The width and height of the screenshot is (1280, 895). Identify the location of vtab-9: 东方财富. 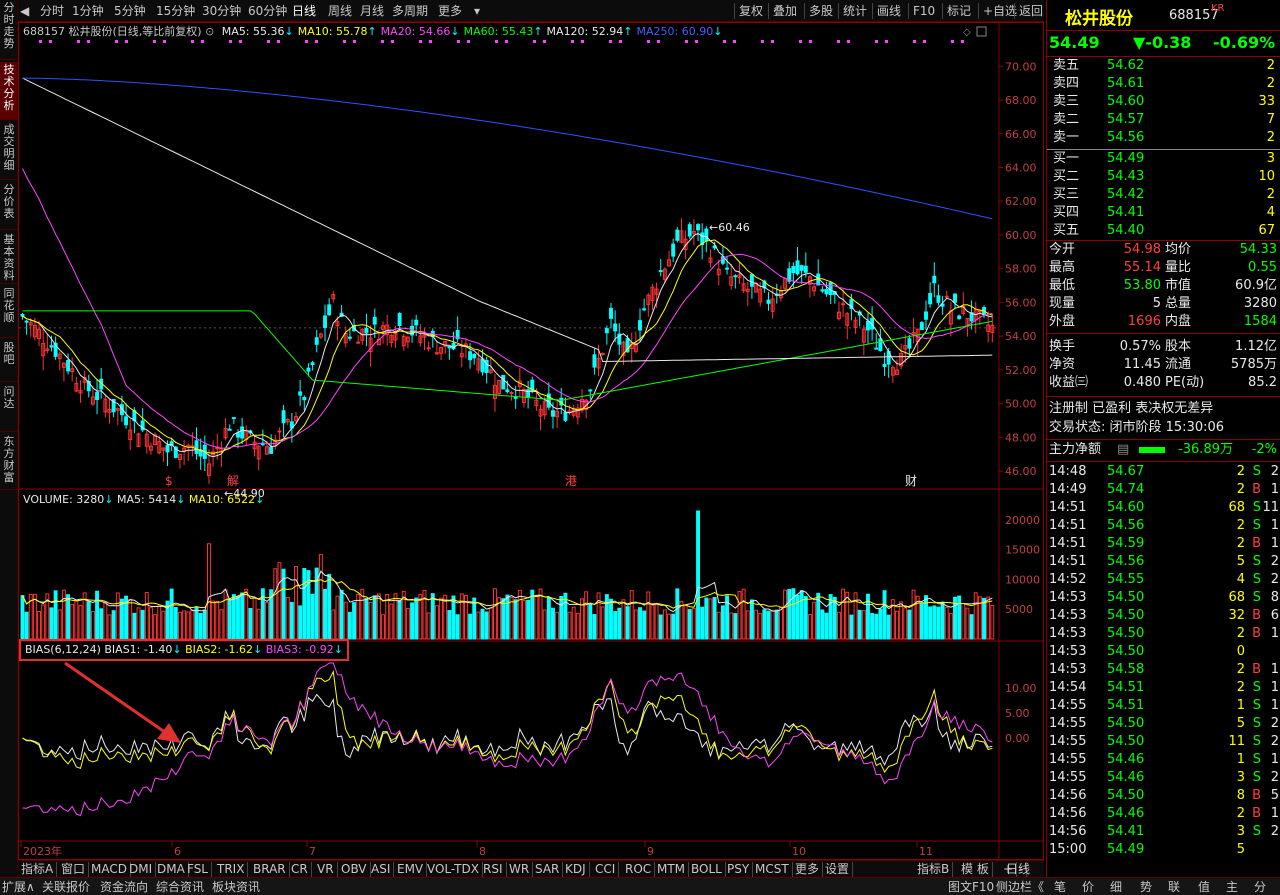
(9, 462).